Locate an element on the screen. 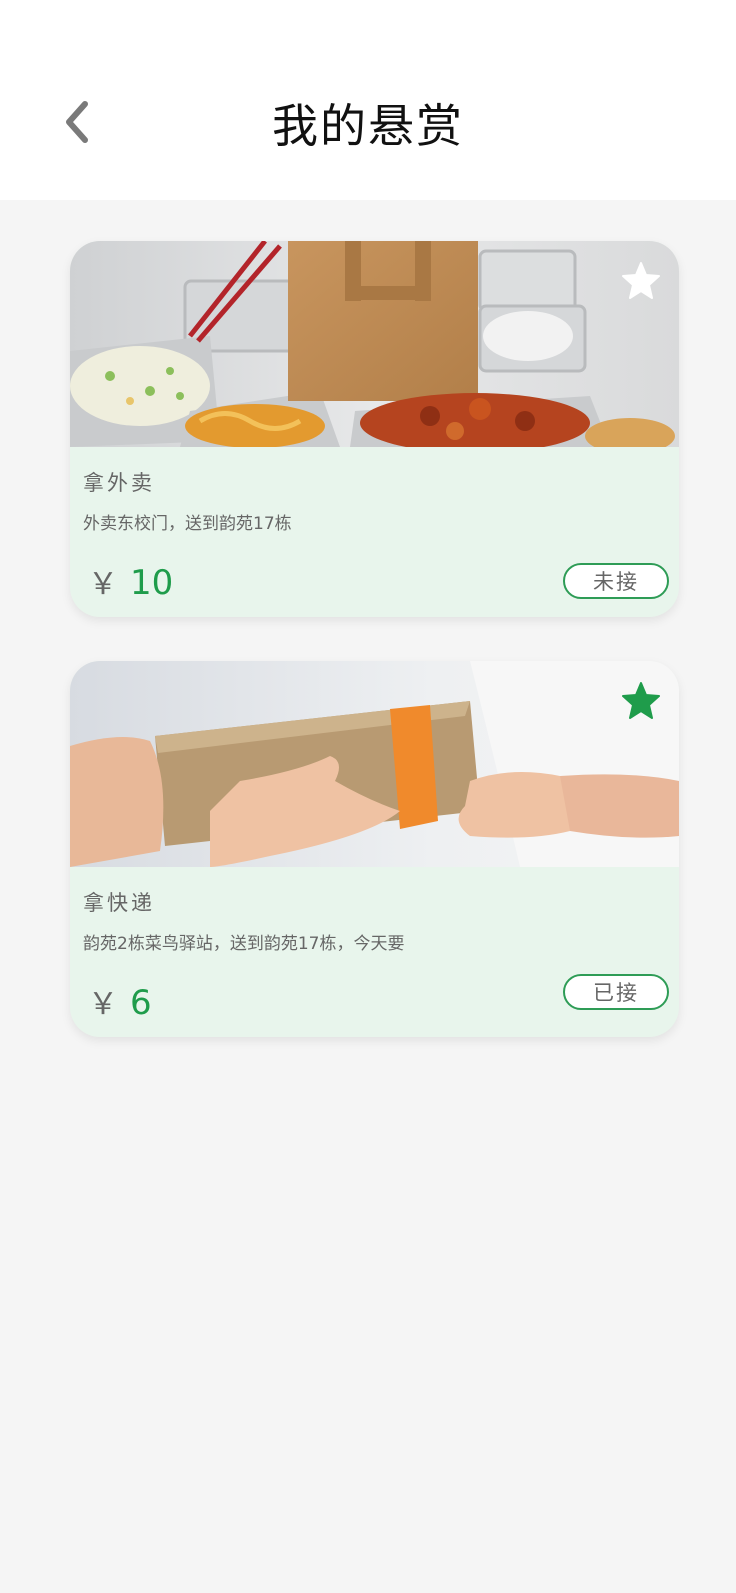 This screenshot has height=1593, width=736. status-badge: 未接 is located at coordinates (616, 581).